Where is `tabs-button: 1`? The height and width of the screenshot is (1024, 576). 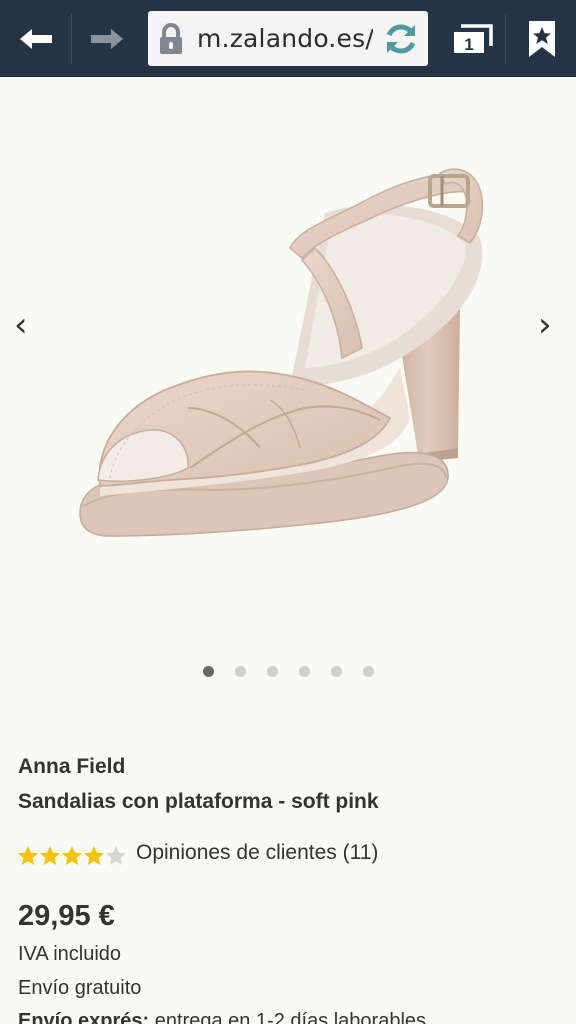
tabs-button: 1 is located at coordinates (473, 38).